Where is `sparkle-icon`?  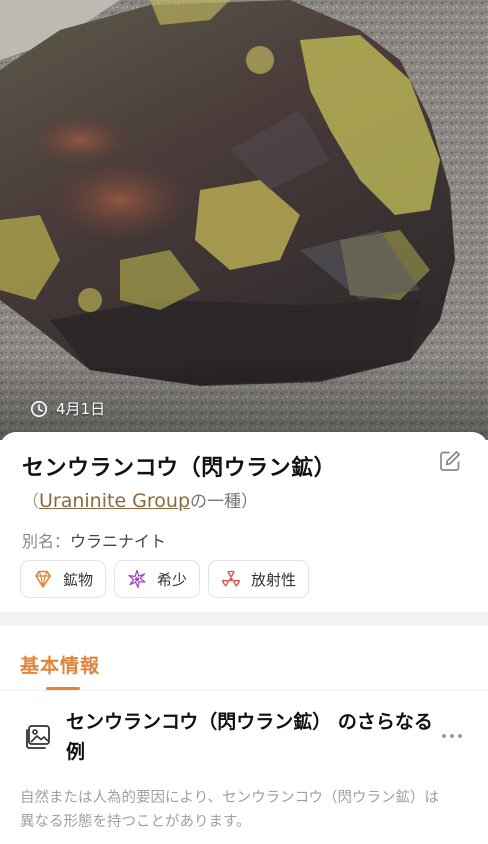 sparkle-icon is located at coordinates (137, 579).